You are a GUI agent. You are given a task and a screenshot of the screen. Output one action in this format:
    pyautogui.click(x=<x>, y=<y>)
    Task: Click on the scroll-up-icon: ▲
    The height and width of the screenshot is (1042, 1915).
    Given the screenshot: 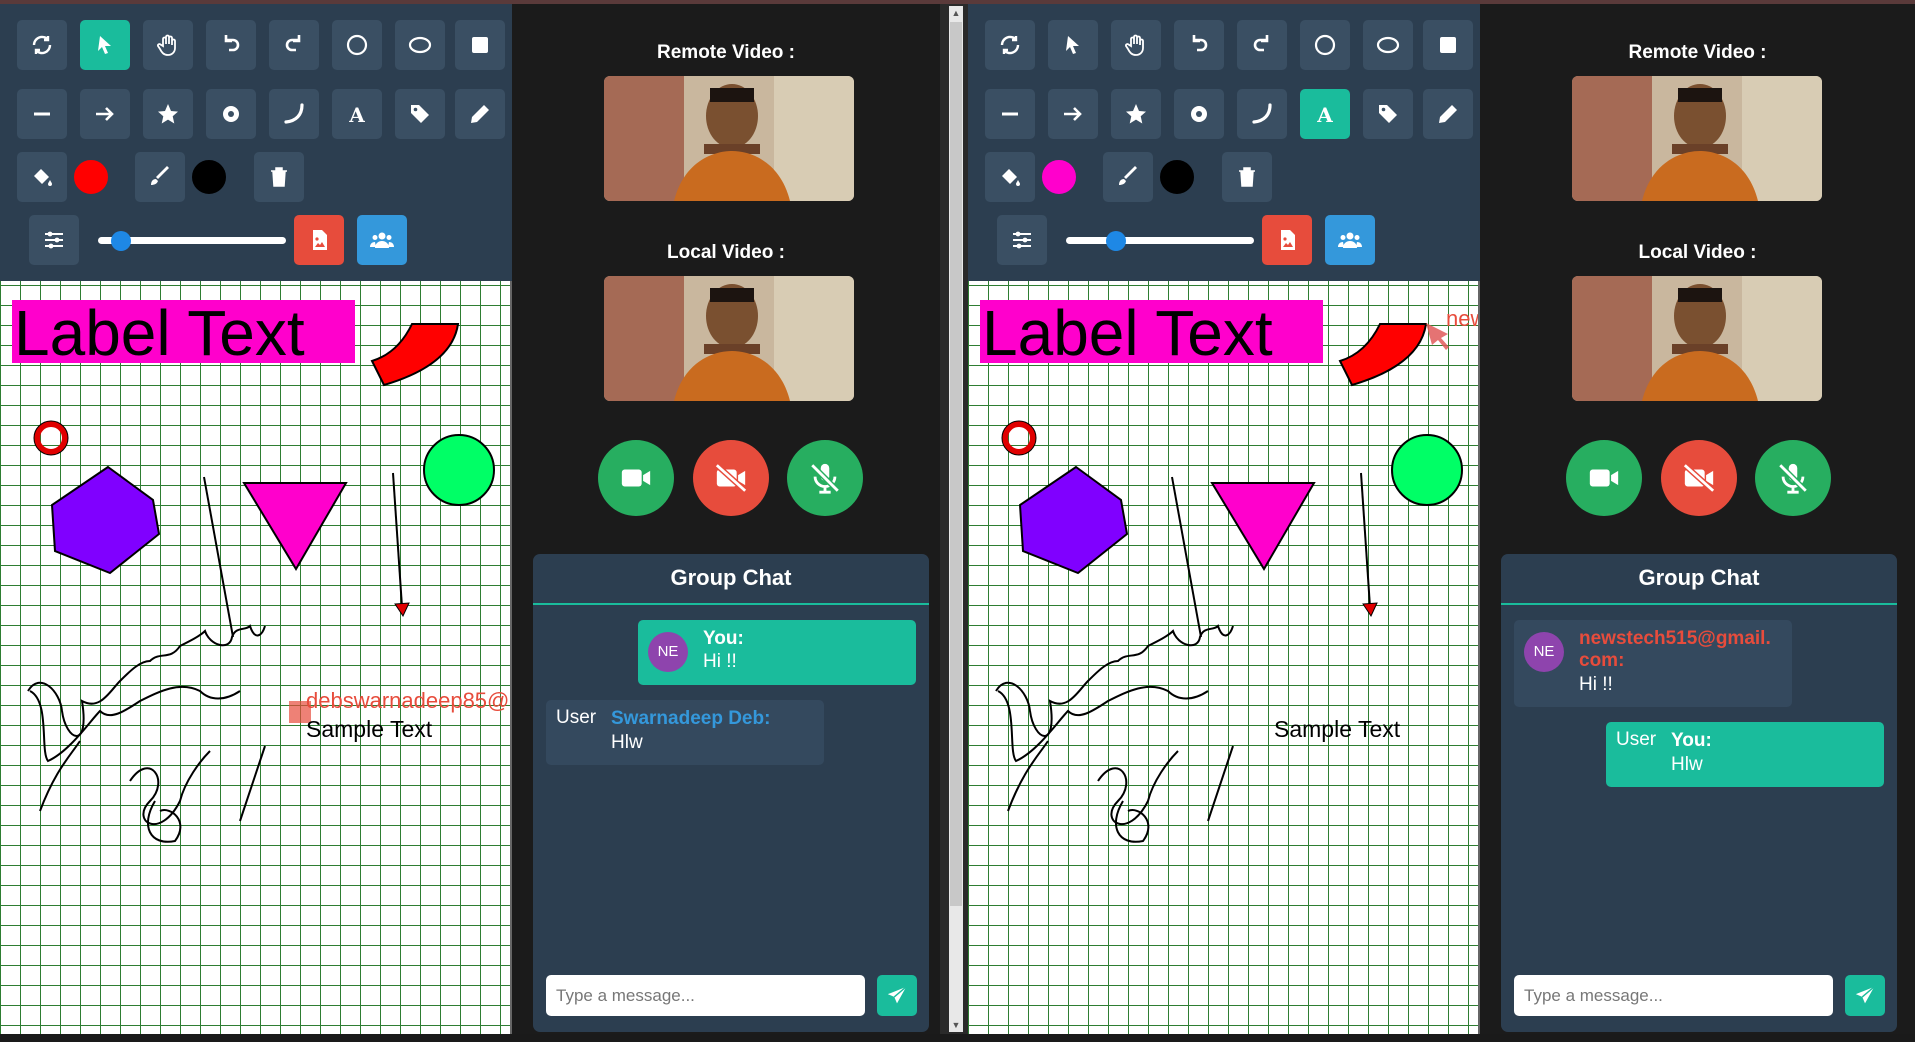 What is the action you would take?
    pyautogui.click(x=956, y=13)
    